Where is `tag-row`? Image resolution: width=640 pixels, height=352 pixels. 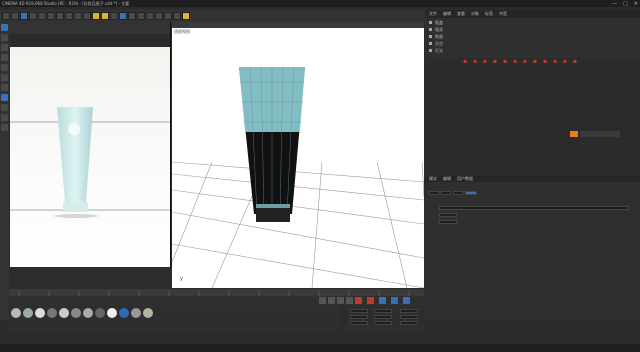
tag-row is located at coordinates (532, 61).